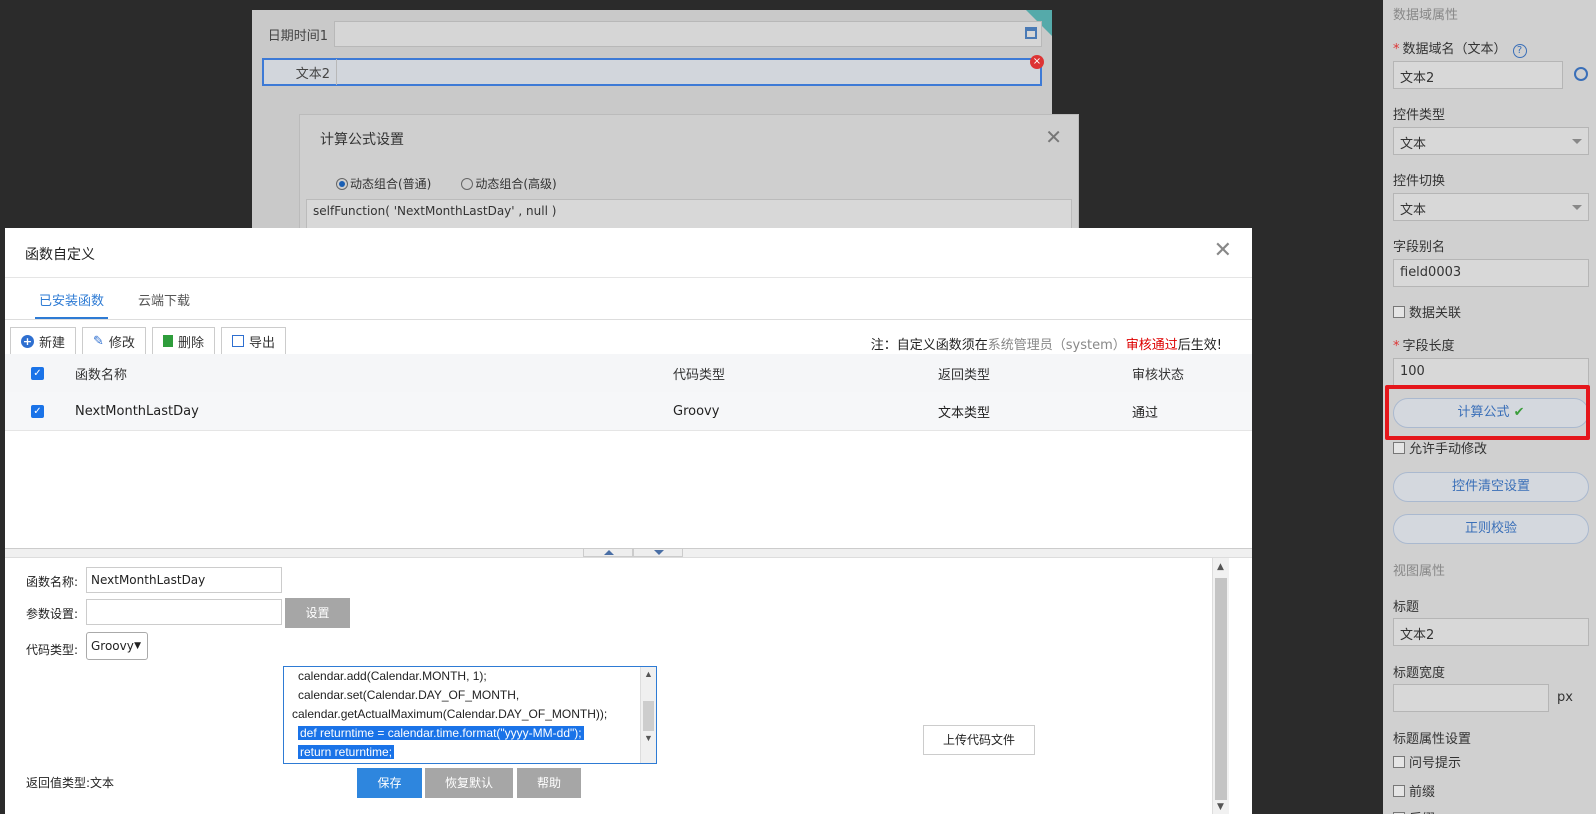 Image resolution: width=1596 pixels, height=814 pixels. I want to click on triangle-up-icon, so click(609, 552).